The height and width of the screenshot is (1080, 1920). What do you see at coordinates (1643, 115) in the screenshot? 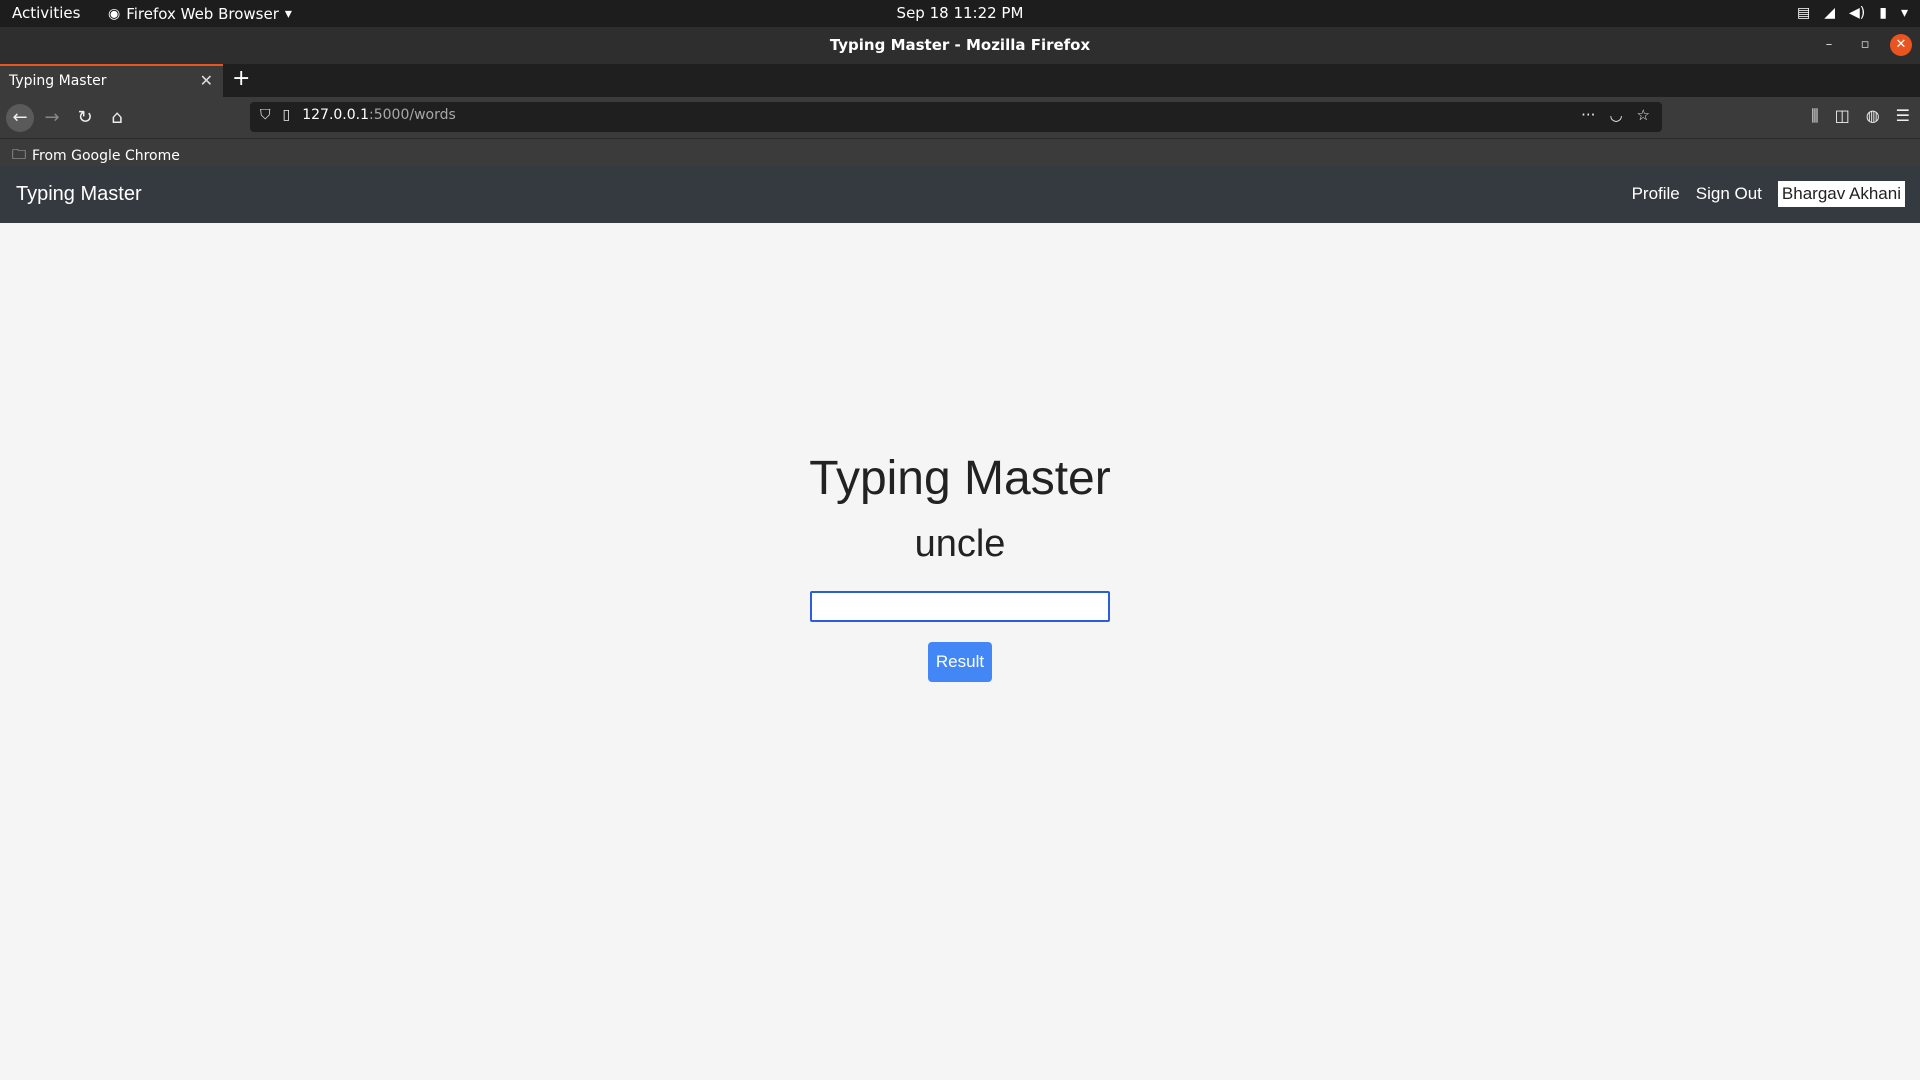
I see `bookmark-star-icon: ☆` at bounding box center [1643, 115].